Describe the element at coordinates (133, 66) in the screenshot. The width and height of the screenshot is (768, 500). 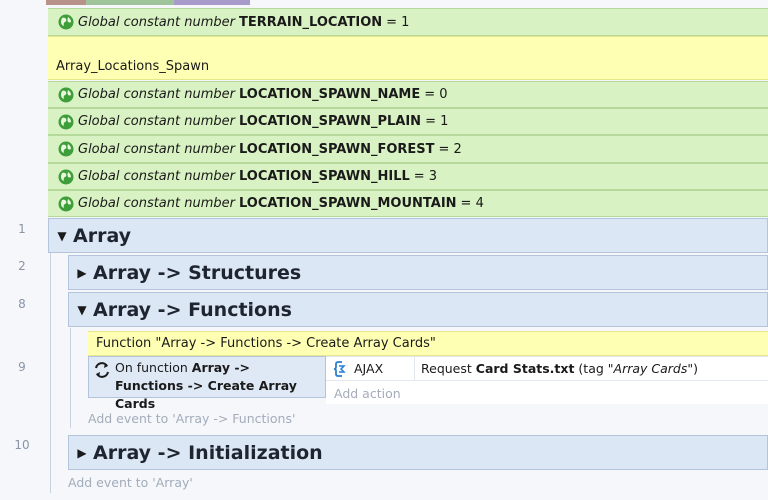
I see `comment-text: Array_Locations_Spawn` at that location.